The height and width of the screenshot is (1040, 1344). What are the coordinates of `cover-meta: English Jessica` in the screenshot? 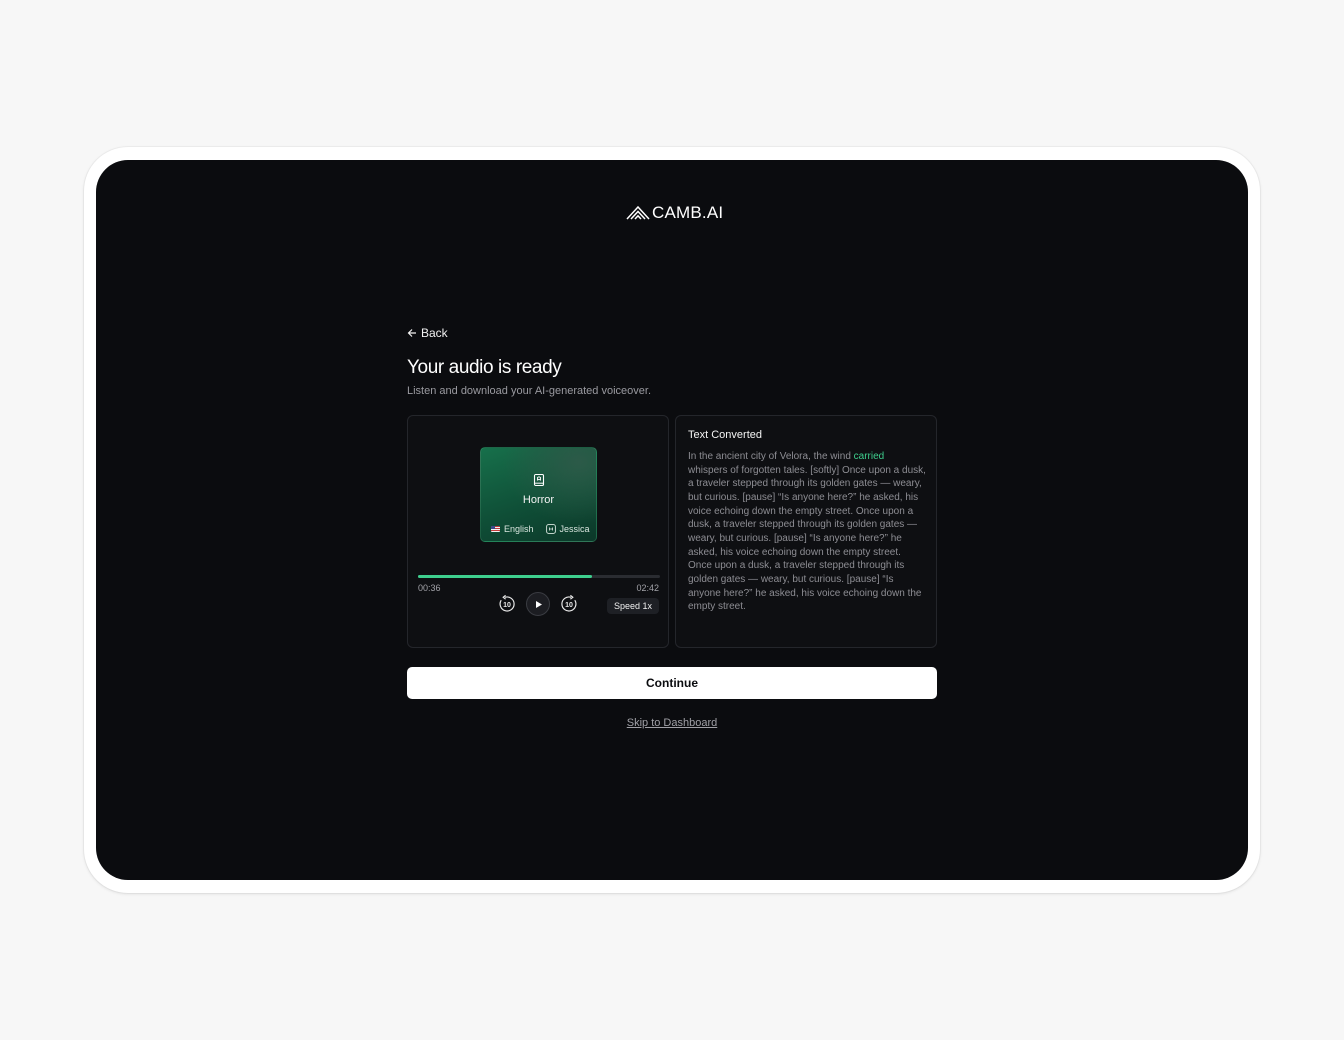 It's located at (540, 529).